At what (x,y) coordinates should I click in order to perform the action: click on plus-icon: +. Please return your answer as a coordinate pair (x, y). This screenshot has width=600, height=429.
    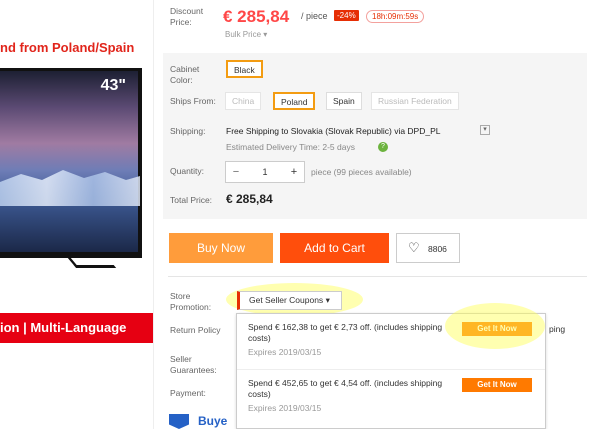
    Looking at the image, I should click on (294, 172).